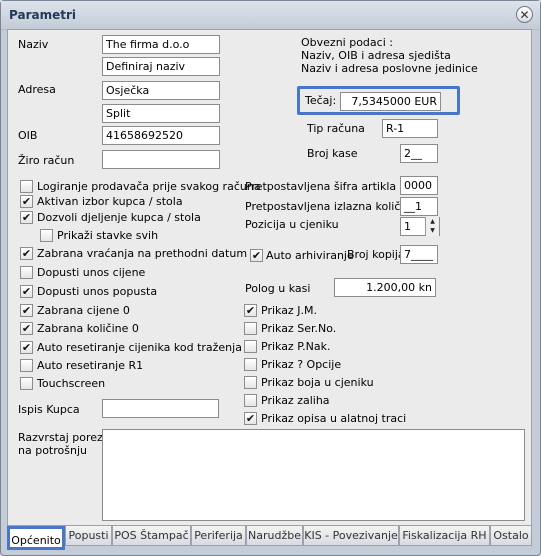  What do you see at coordinates (334, 418) in the screenshot?
I see `label-prikaz-opisa: Prikaz opisa u alatnoj traci` at bounding box center [334, 418].